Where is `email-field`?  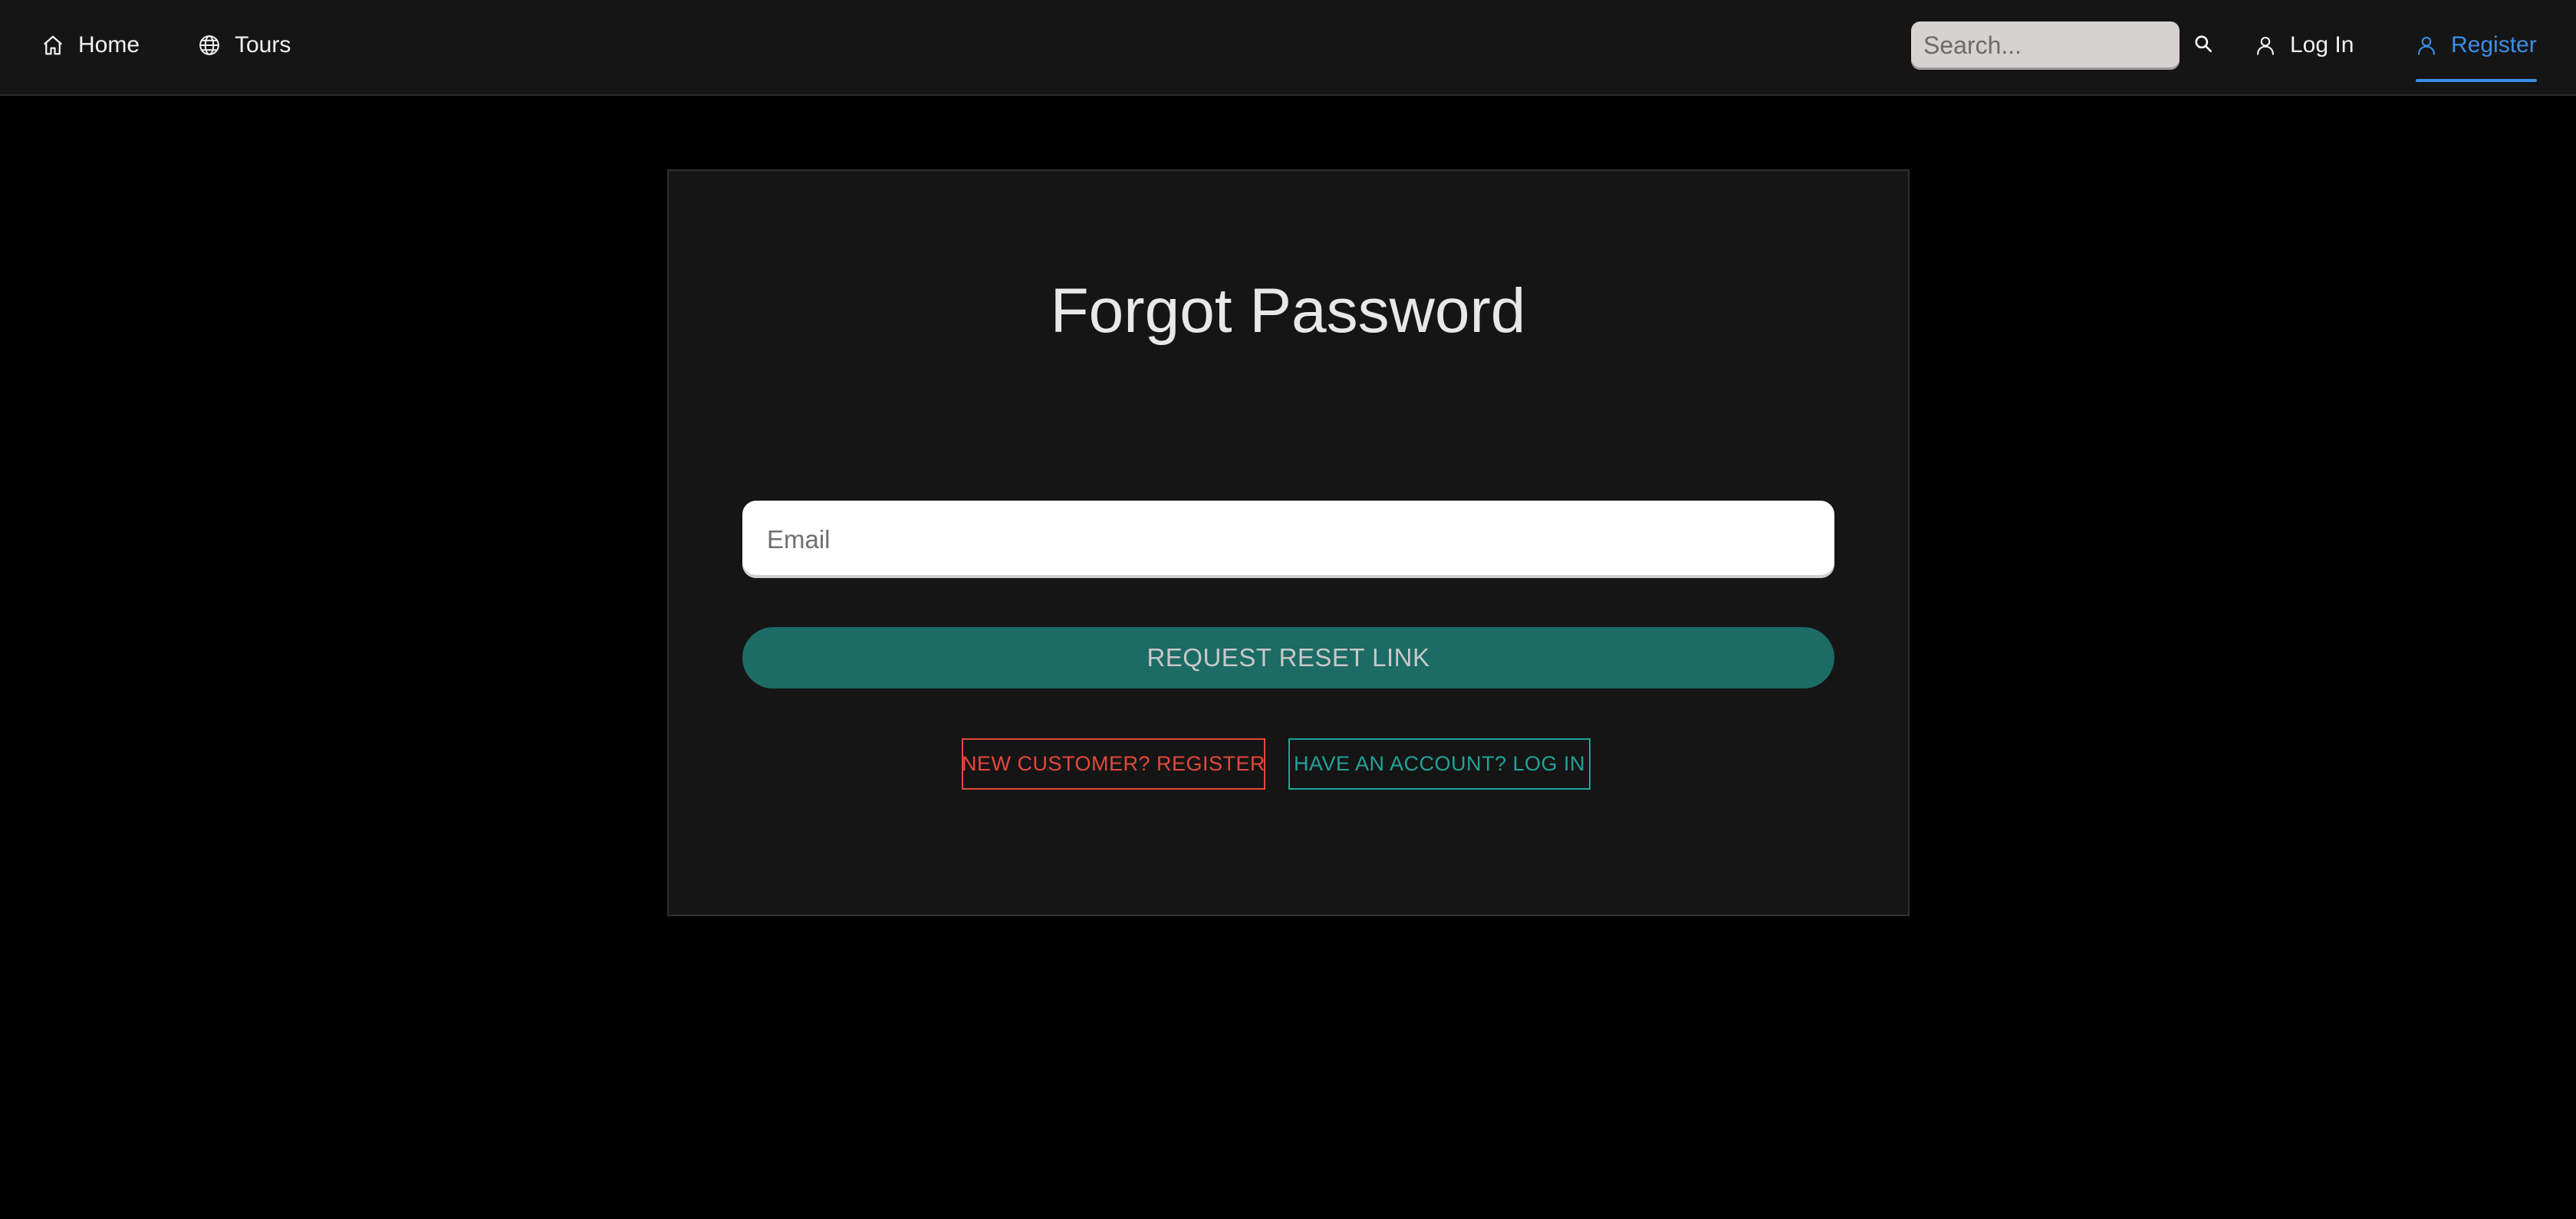
email-field is located at coordinates (1288, 539).